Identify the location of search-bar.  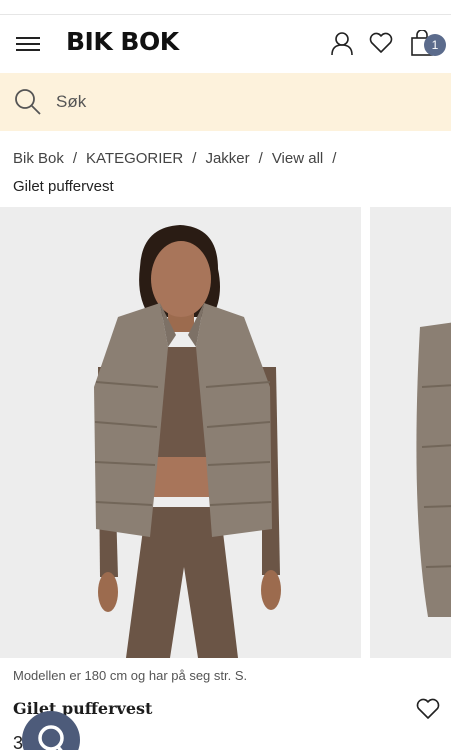
(225, 102).